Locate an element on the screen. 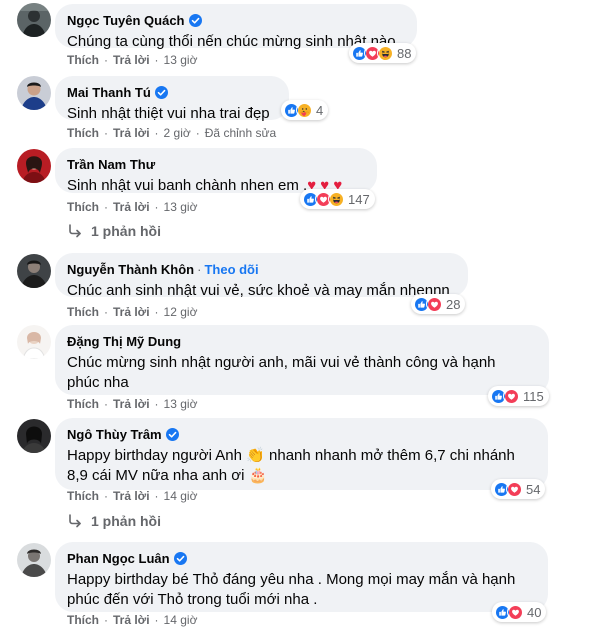  commenter-name: Ngọc Tuyên Quách is located at coordinates (126, 20).